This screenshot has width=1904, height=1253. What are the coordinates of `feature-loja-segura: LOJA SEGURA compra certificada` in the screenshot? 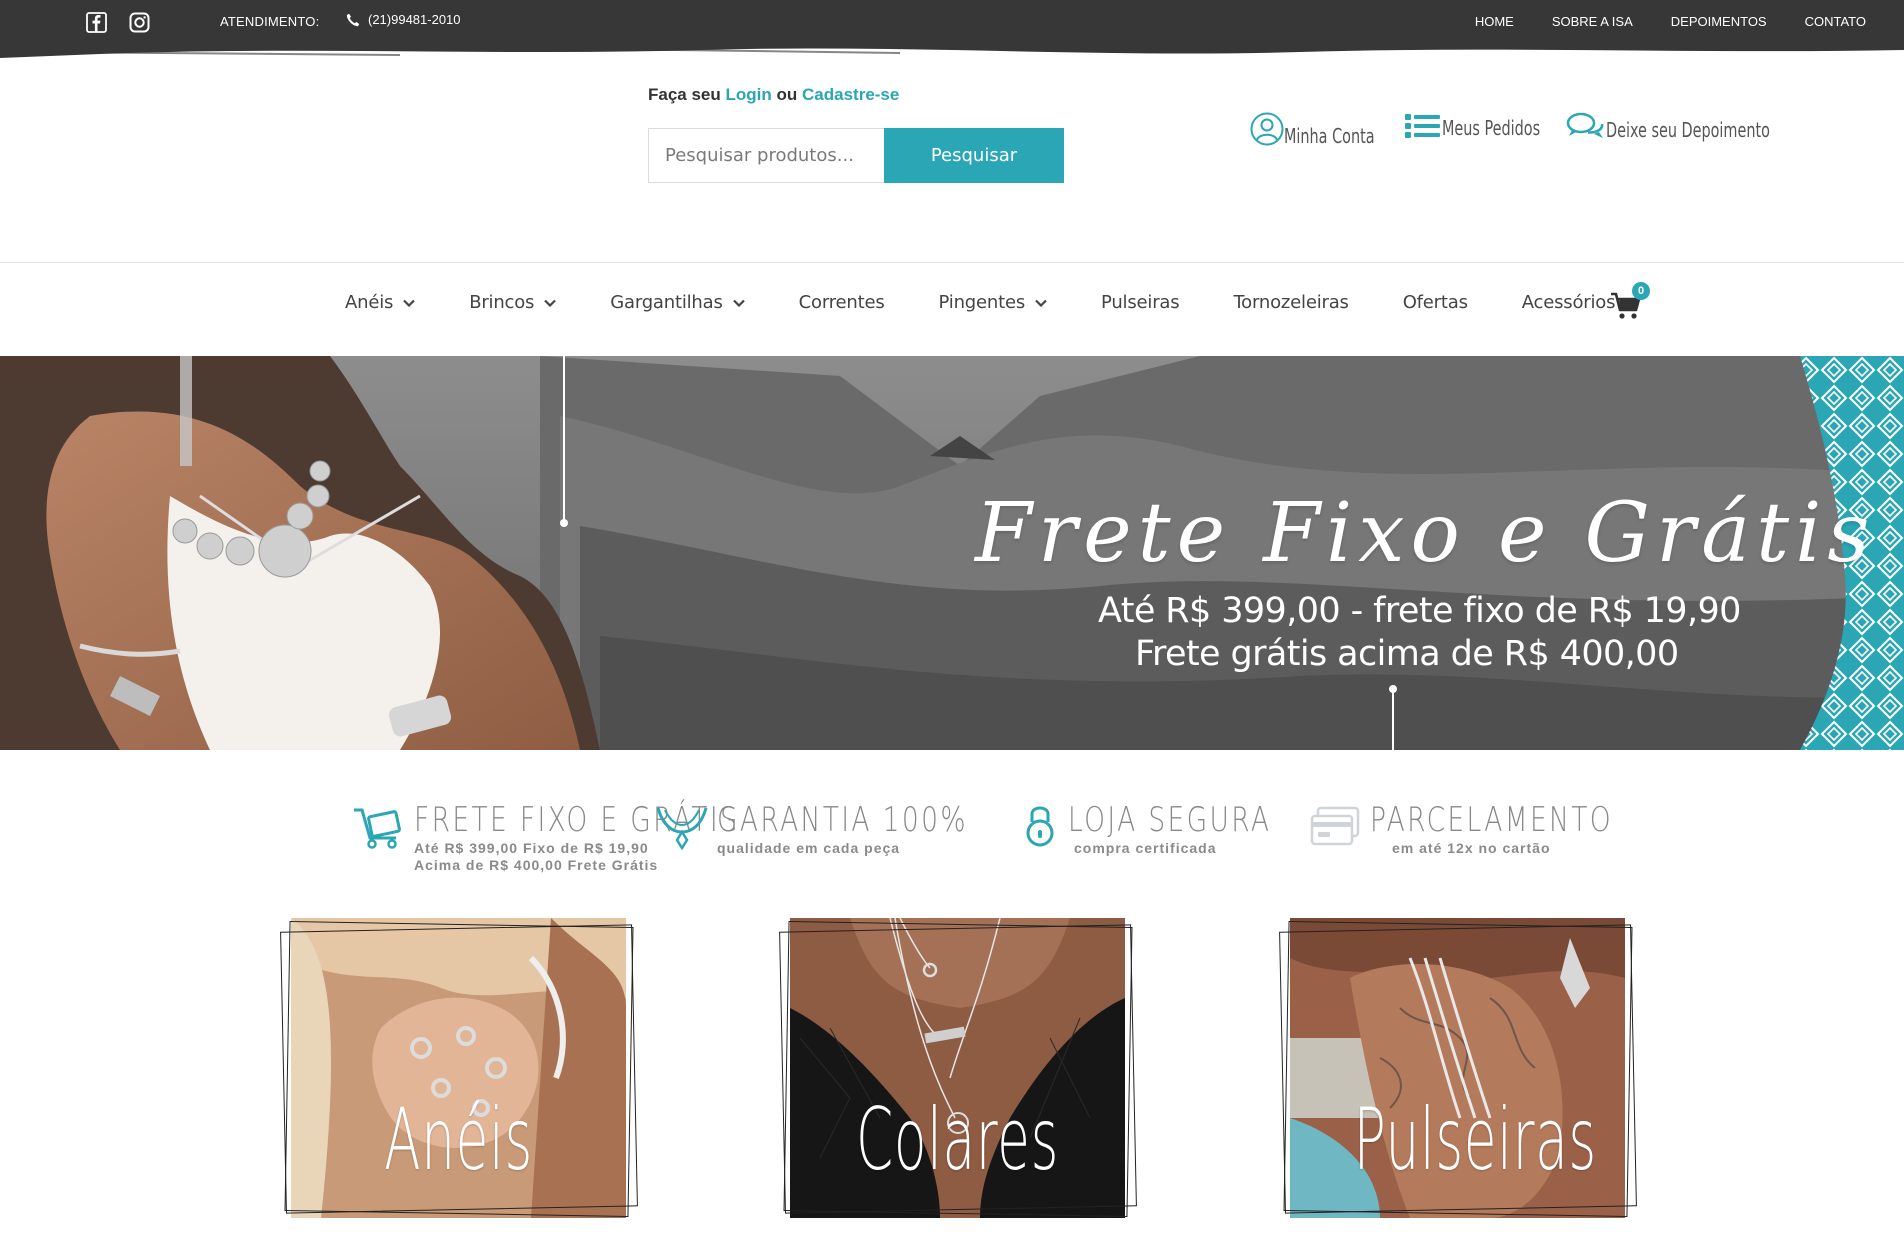 It's located at (1174, 828).